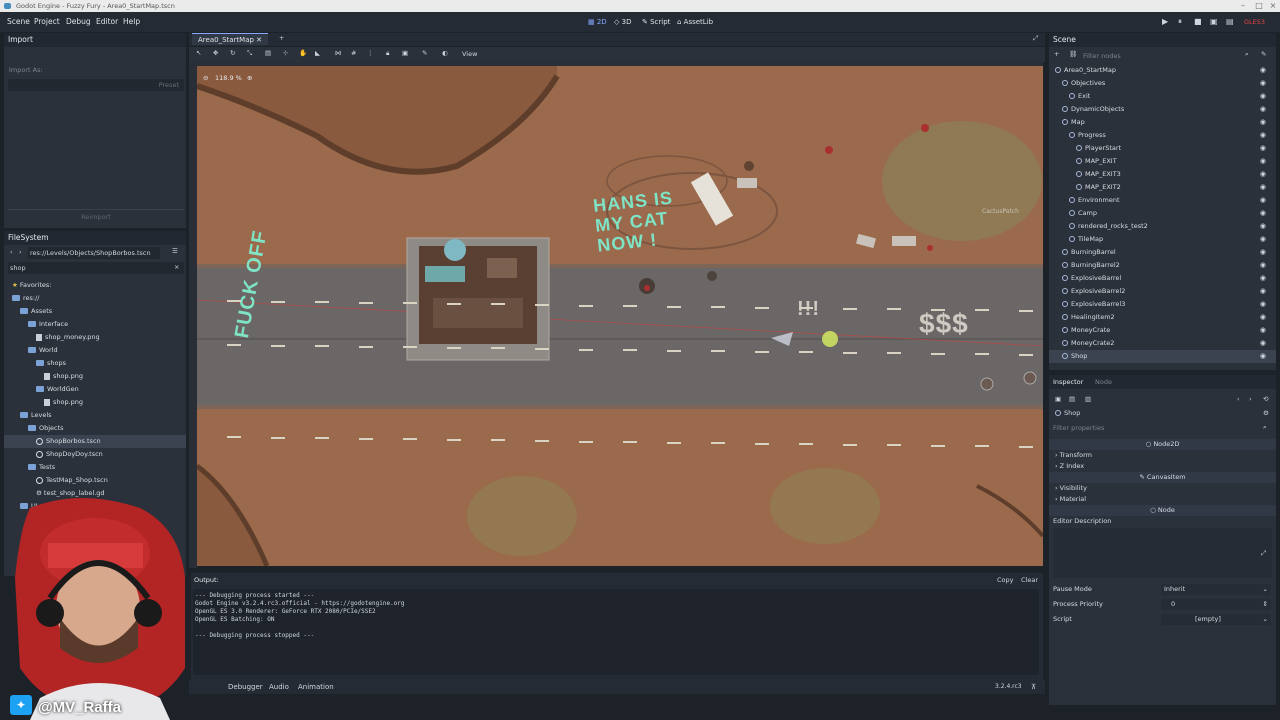 This screenshot has width=1280, height=720. What do you see at coordinates (95, 467) in the screenshot?
I see `filesystem-item: Tests` at bounding box center [95, 467].